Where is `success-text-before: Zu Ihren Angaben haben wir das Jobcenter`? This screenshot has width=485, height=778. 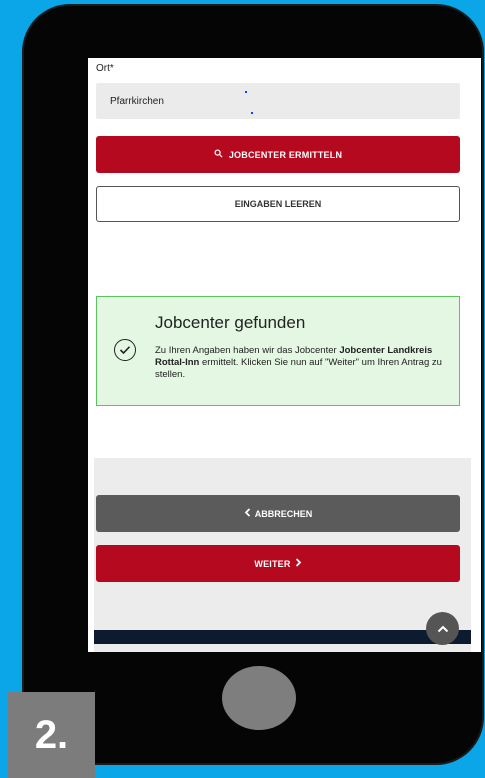 success-text-before: Zu Ihren Angaben haben wir das Jobcenter is located at coordinates (247, 350).